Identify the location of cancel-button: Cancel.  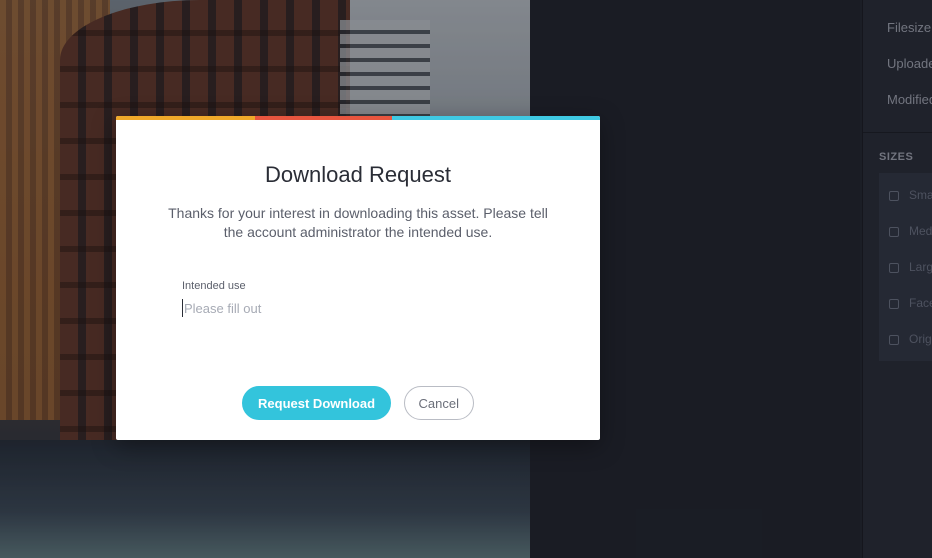
(438, 403).